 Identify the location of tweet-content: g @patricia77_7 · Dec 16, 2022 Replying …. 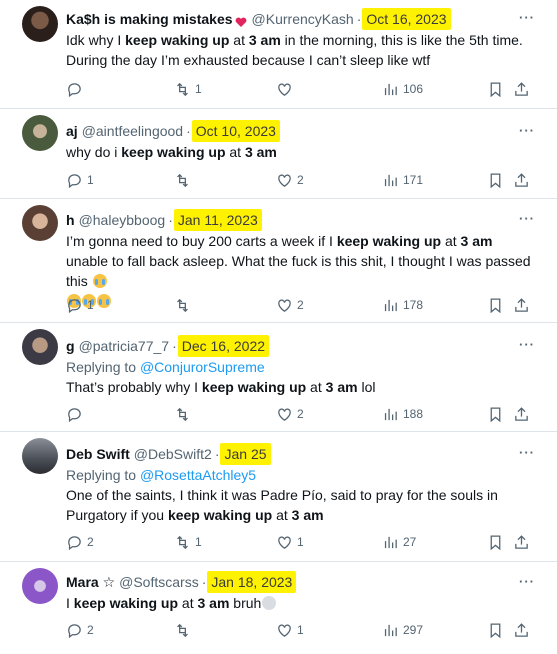
(301, 366).